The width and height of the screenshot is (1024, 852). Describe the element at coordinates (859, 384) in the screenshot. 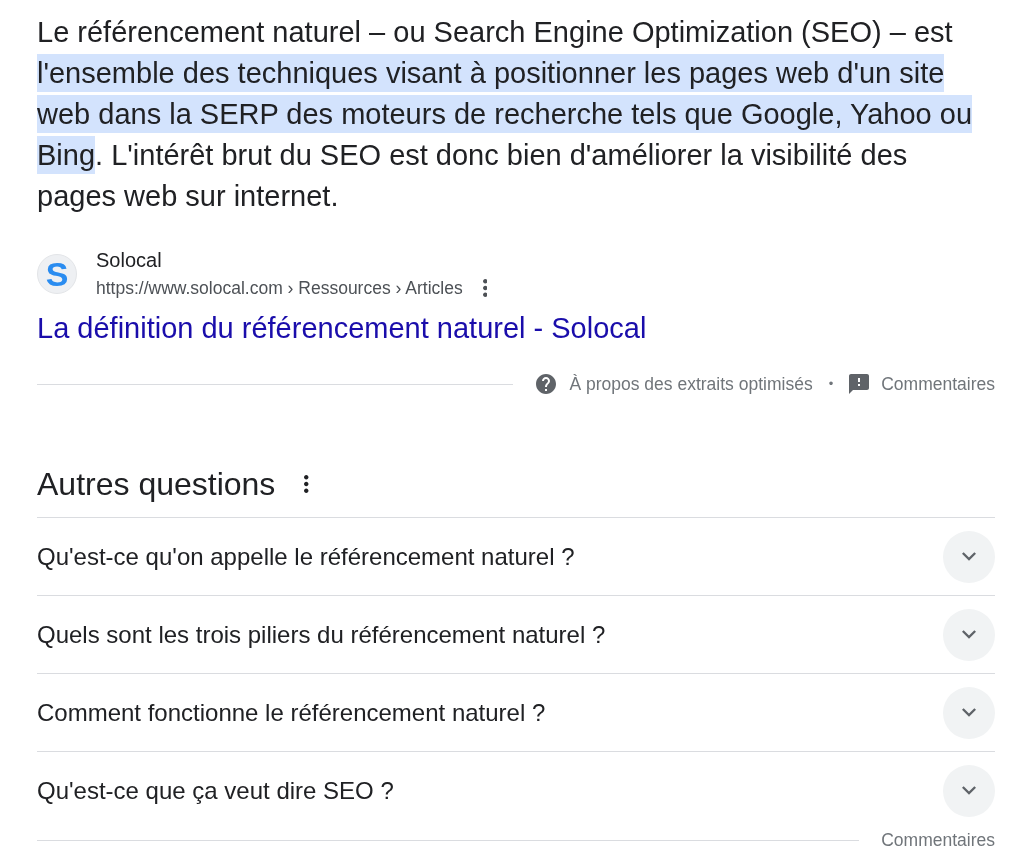

I see `feedback-icon` at that location.